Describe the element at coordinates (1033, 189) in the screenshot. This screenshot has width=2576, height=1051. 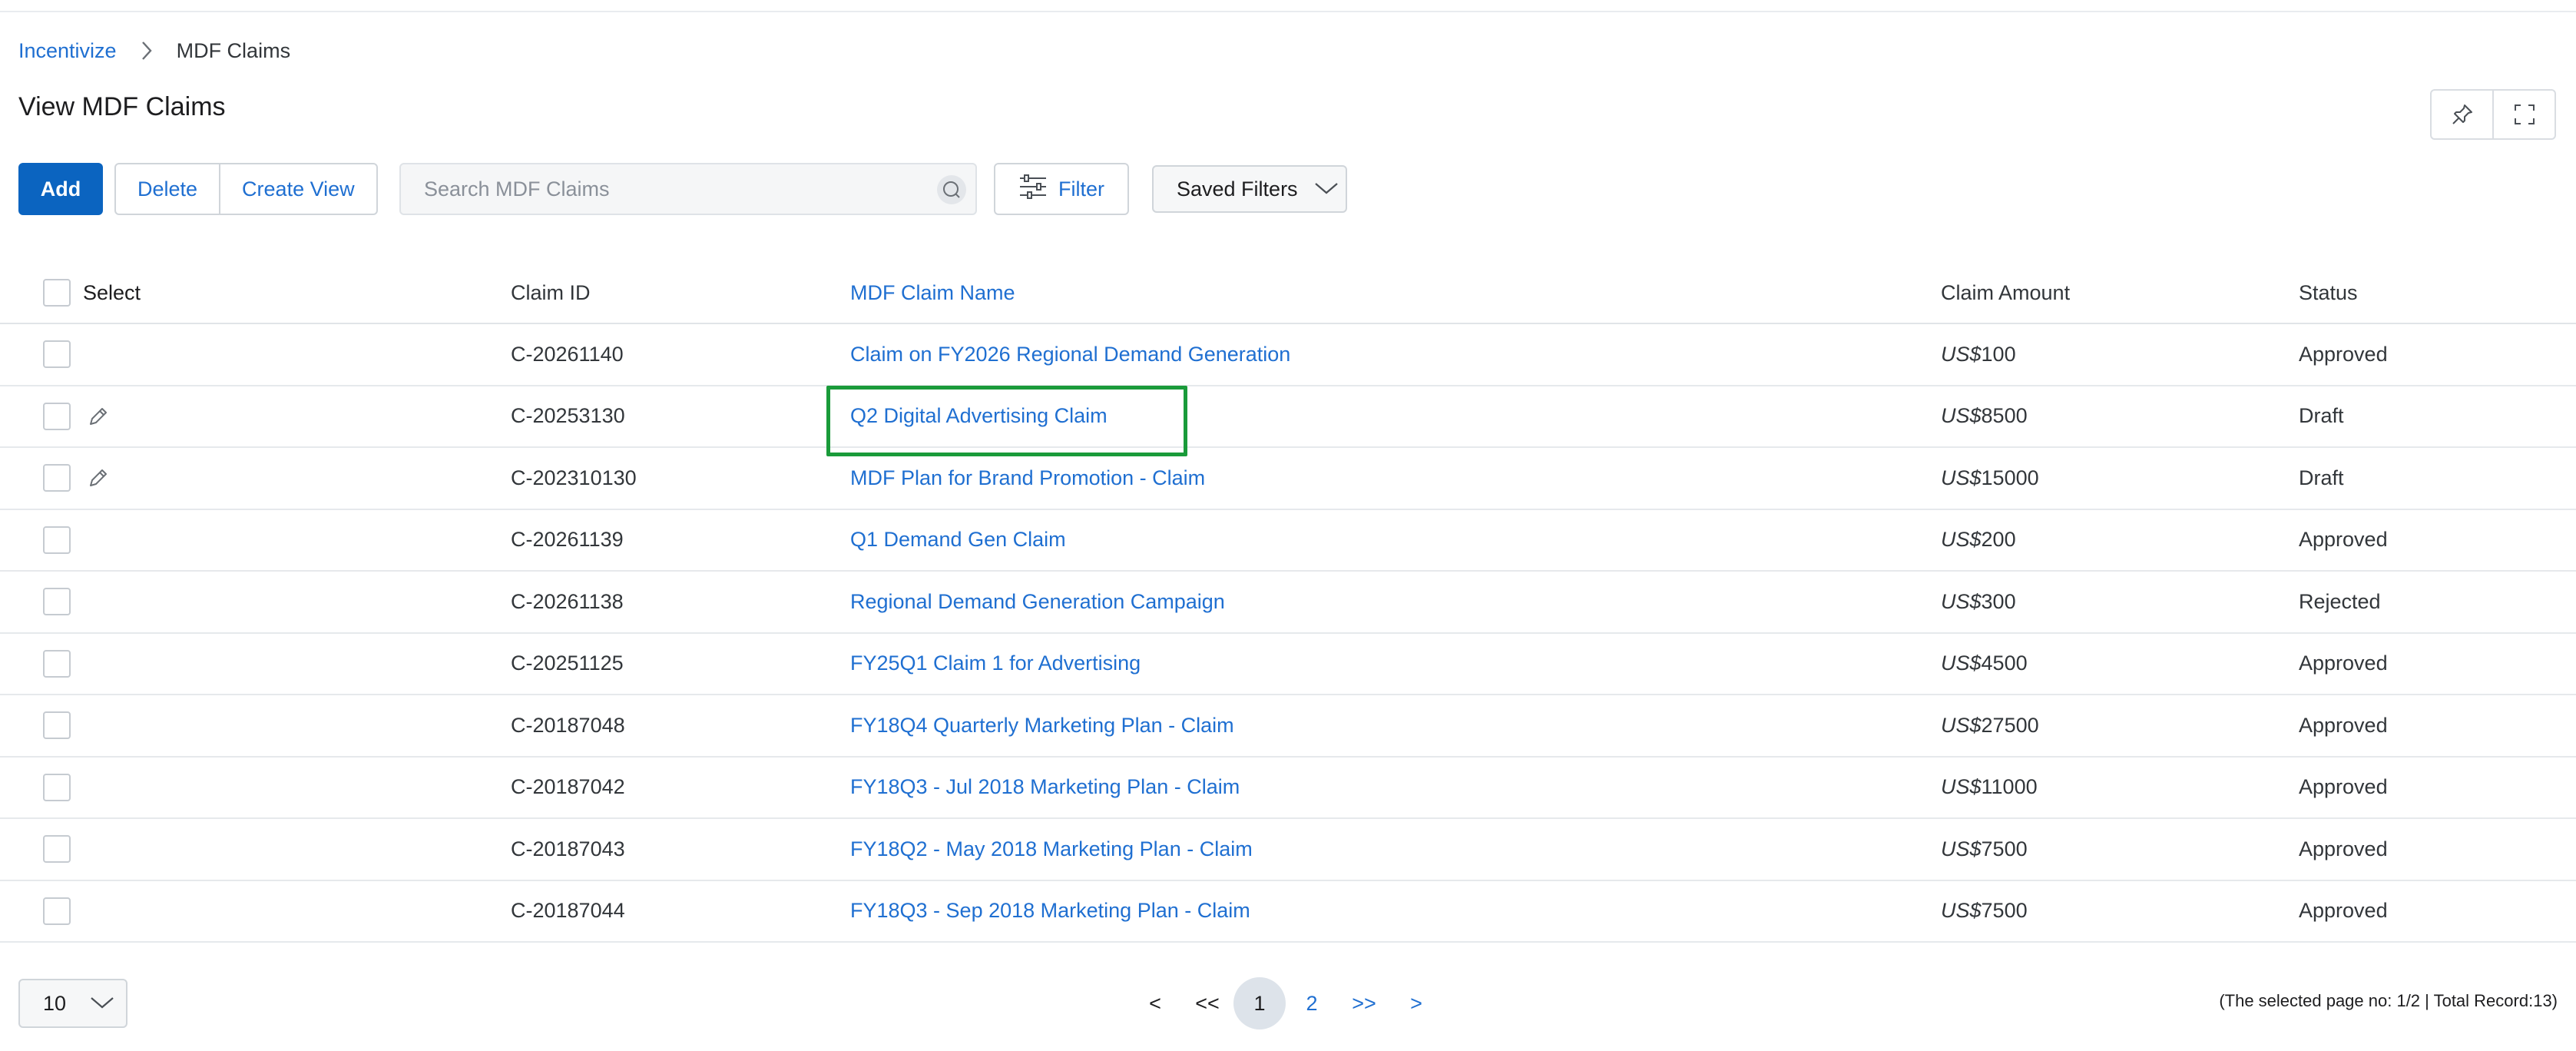
I see `filter-sliders-icon` at that location.